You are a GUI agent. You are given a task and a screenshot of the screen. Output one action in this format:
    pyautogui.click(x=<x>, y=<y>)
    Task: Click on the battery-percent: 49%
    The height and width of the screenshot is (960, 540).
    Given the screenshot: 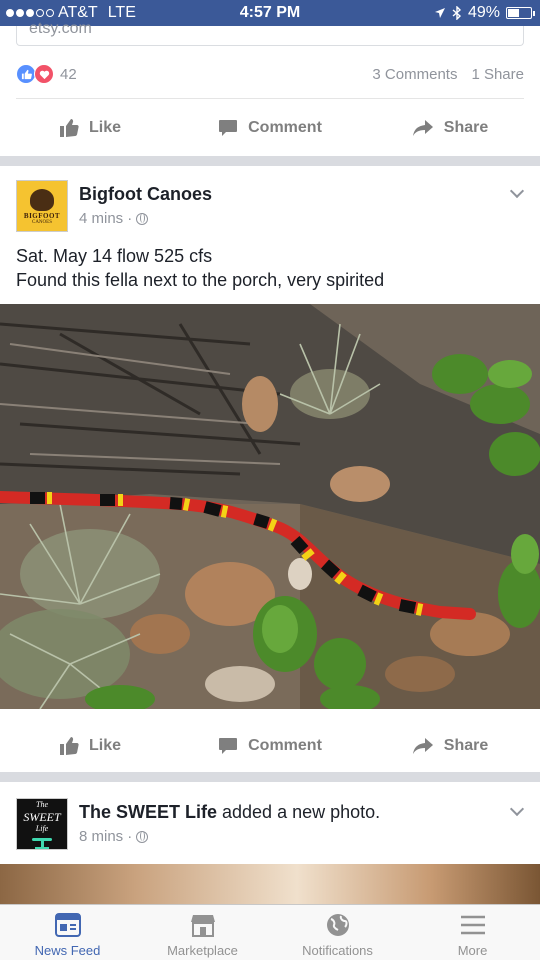 What is the action you would take?
    pyautogui.click(x=483, y=12)
    